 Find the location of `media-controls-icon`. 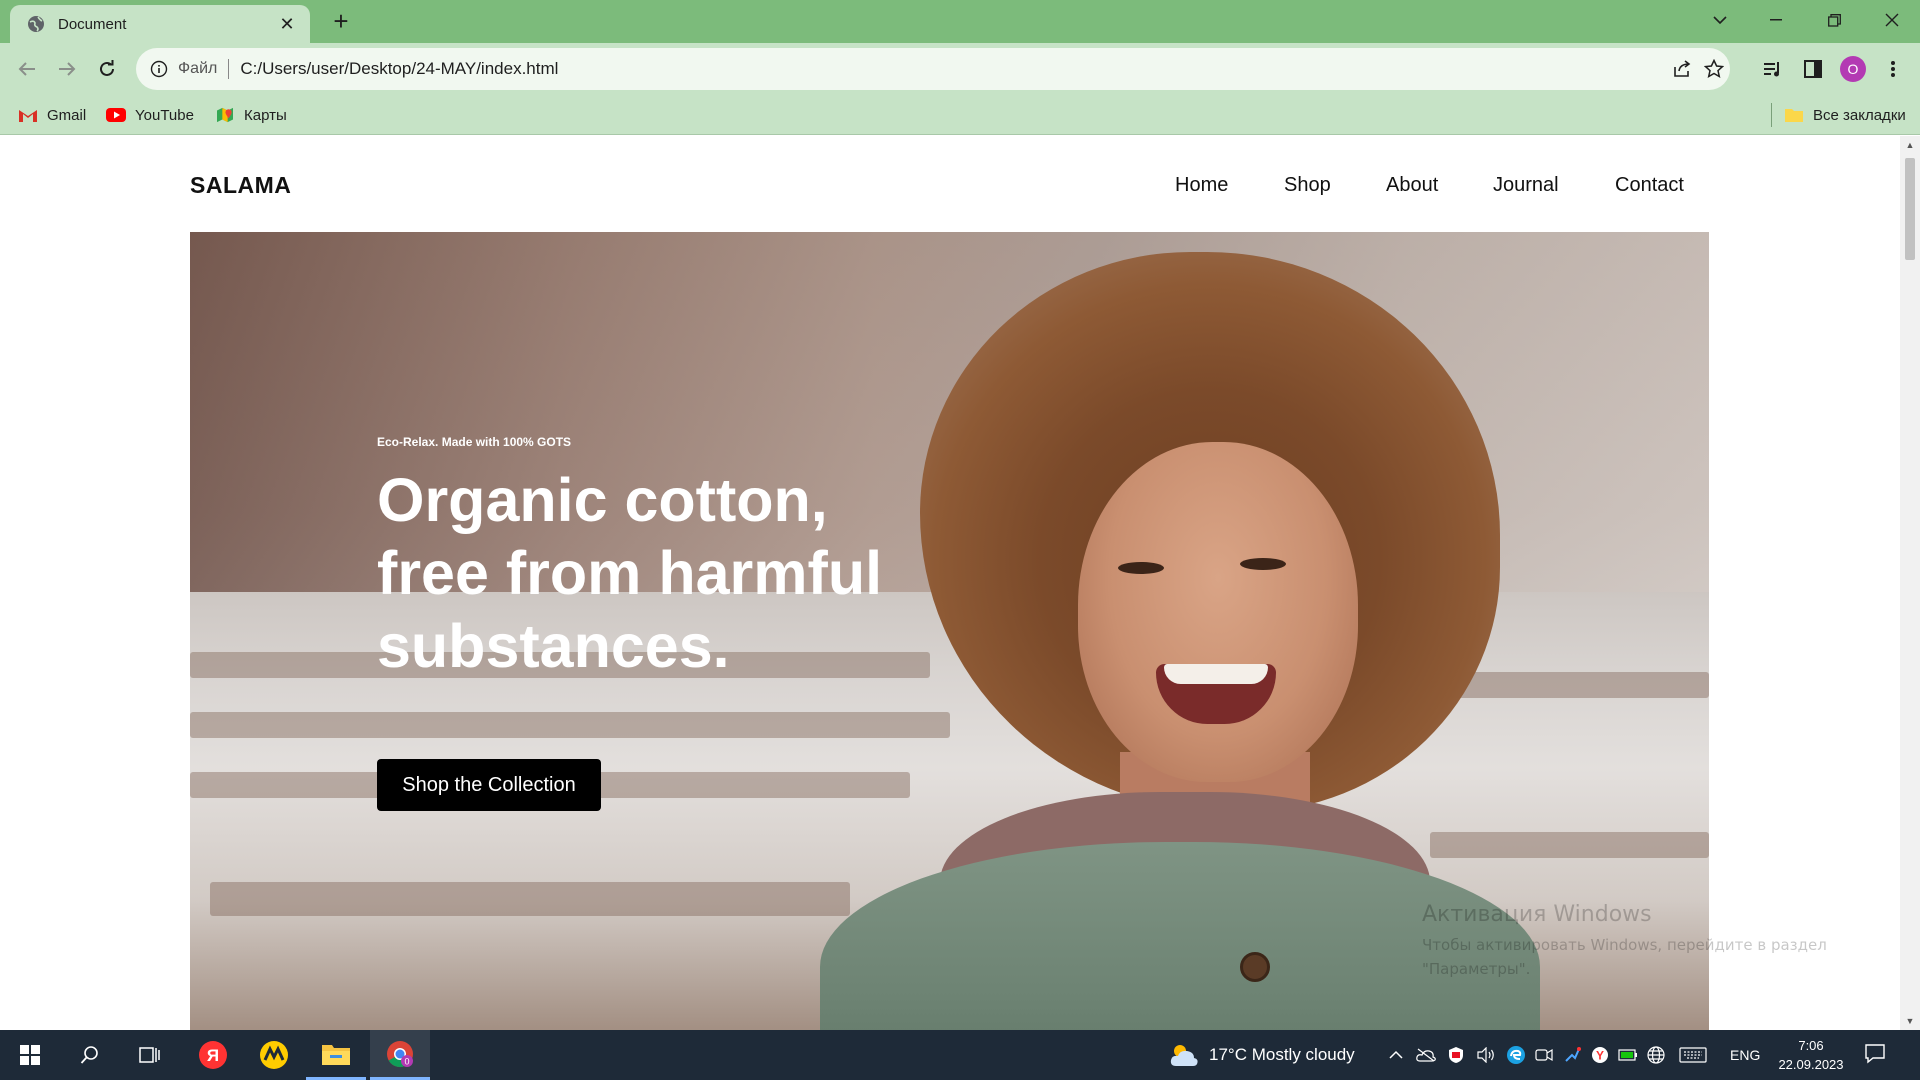

media-controls-icon is located at coordinates (1773, 69).